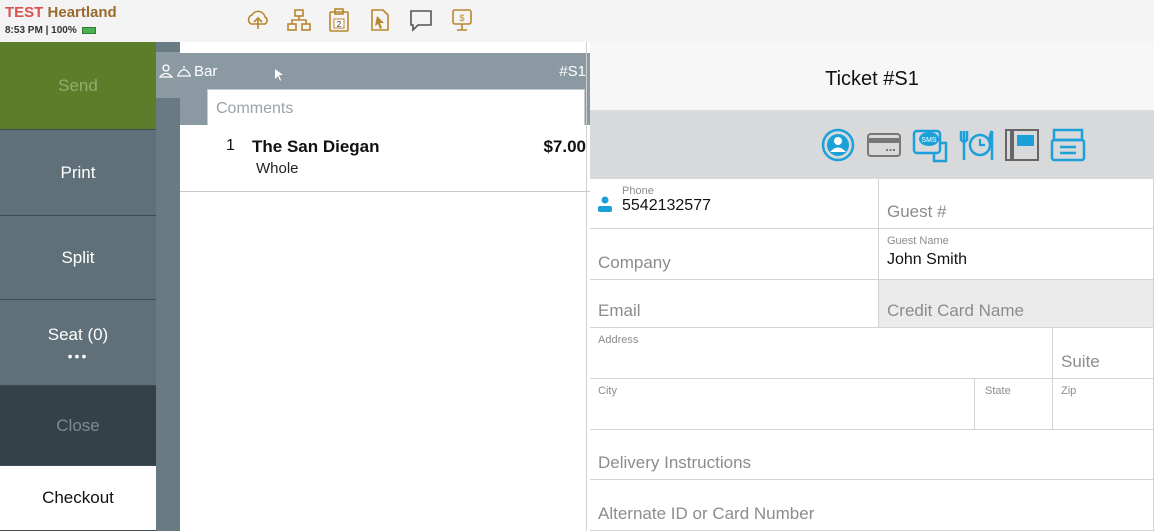 This screenshot has height=531, width=1154. Describe the element at coordinates (734, 304) in the screenshot. I see `email-field: Email` at that location.